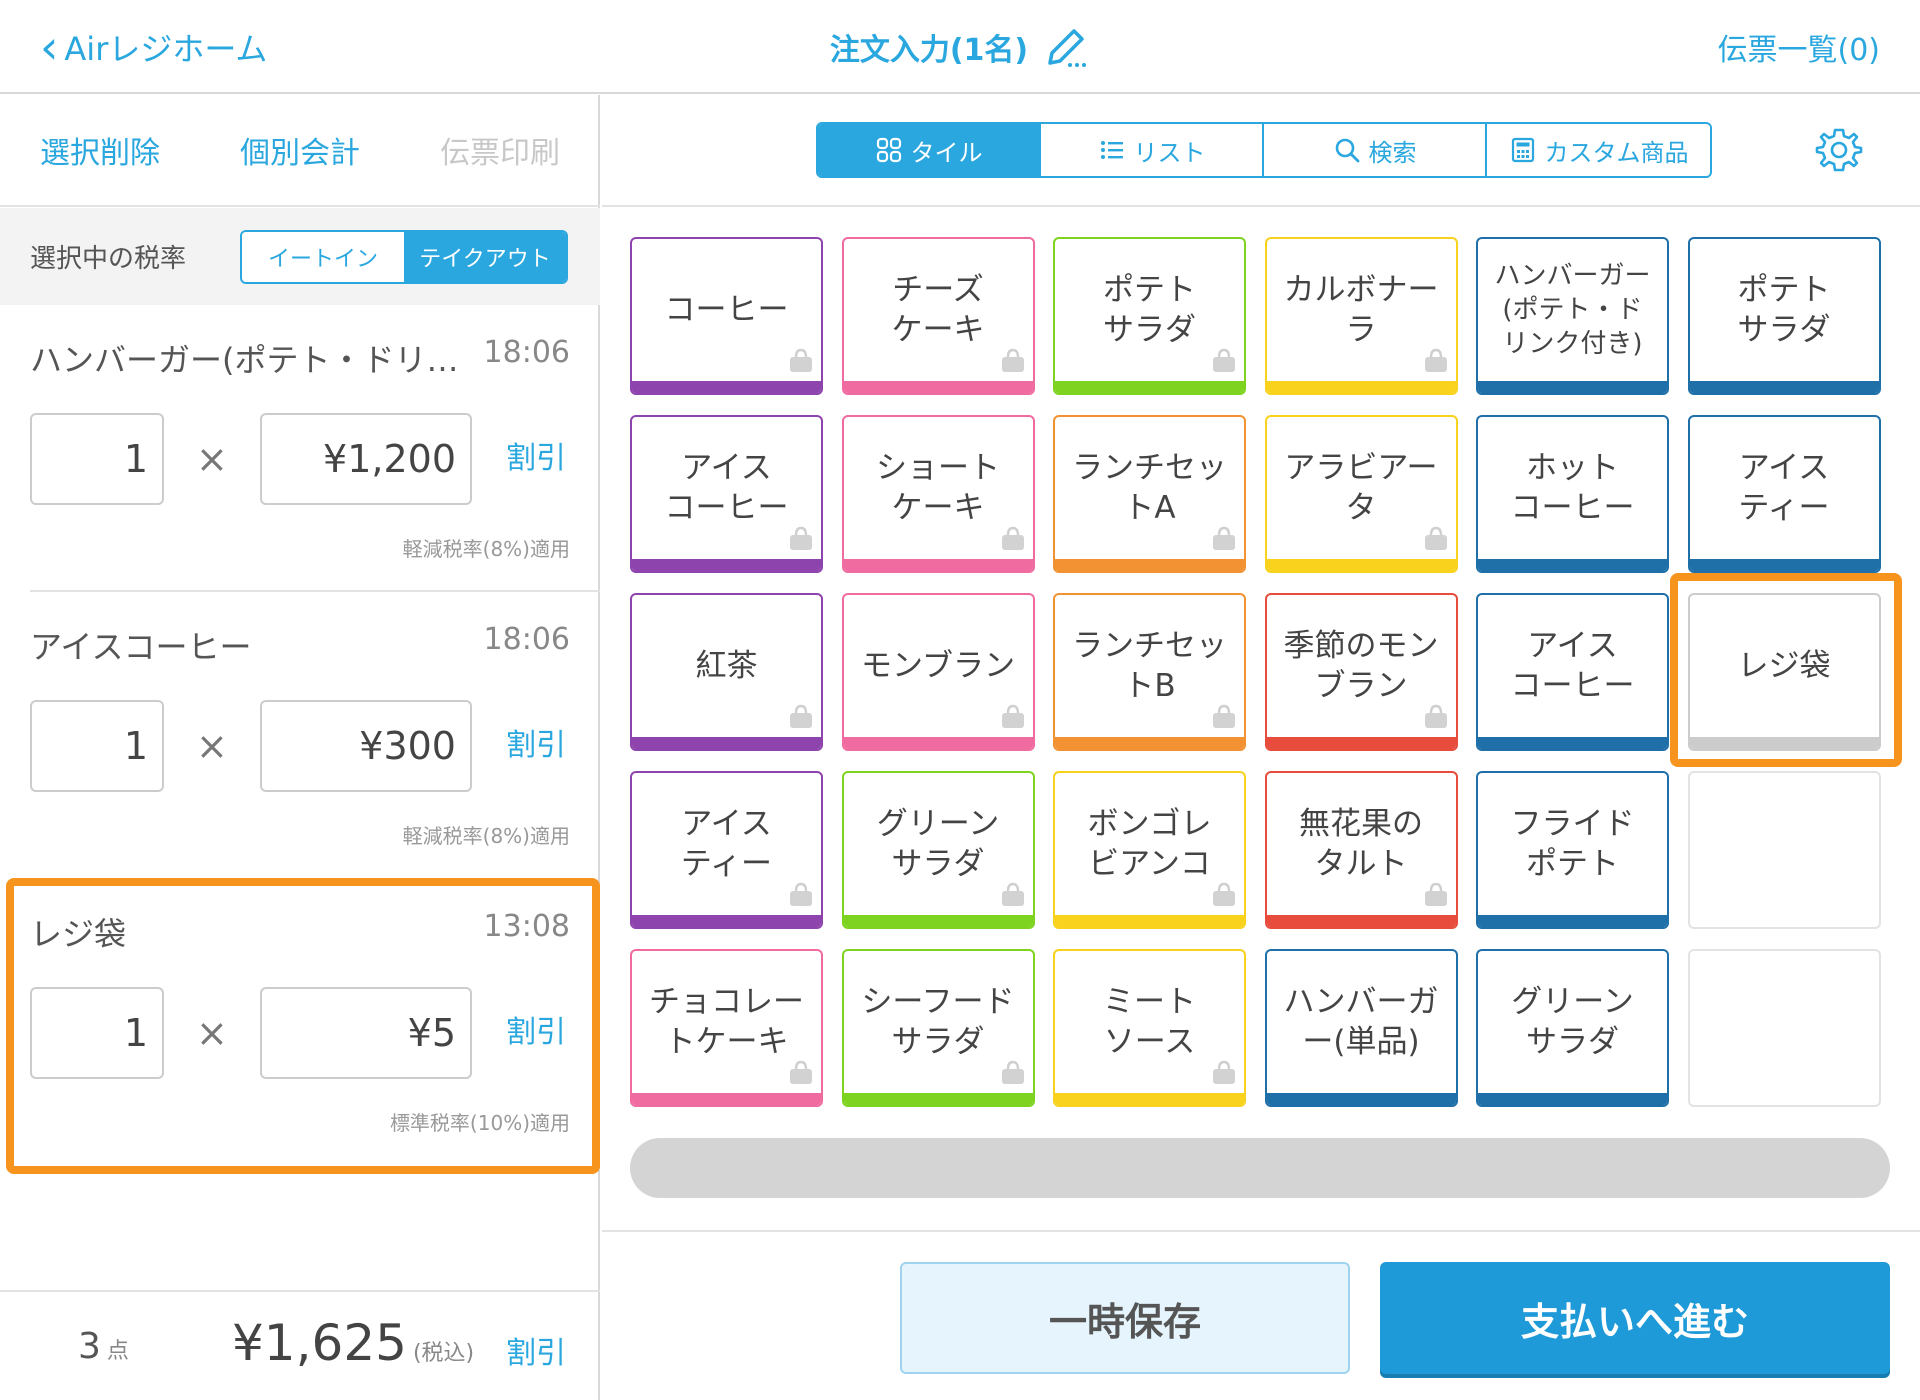  I want to click on product-tile: ハンバーガ ー(単品), so click(1361, 1028).